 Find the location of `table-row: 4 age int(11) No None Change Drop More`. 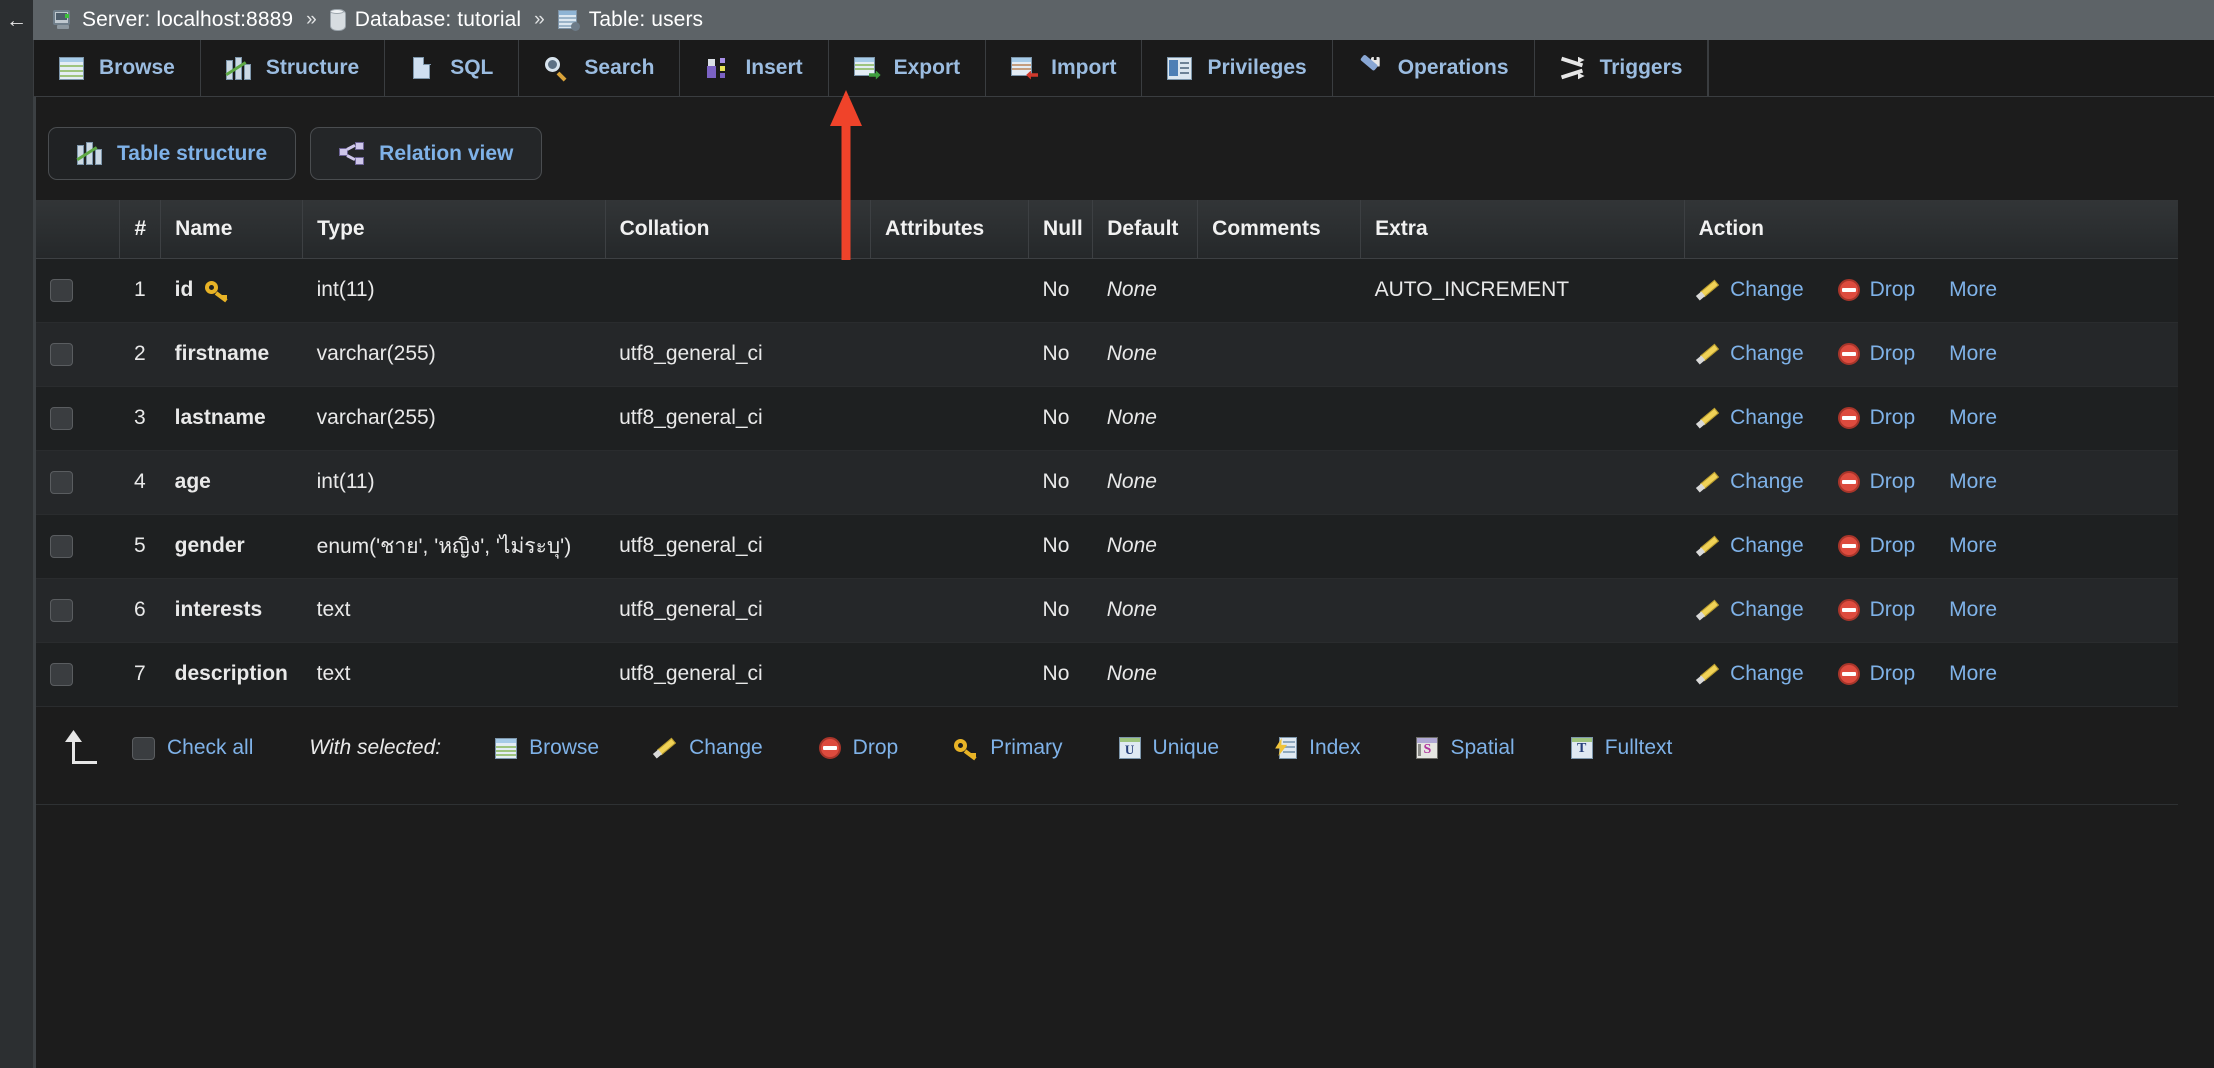

table-row: 4 age int(11) No None Change Drop More is located at coordinates (1107, 482).